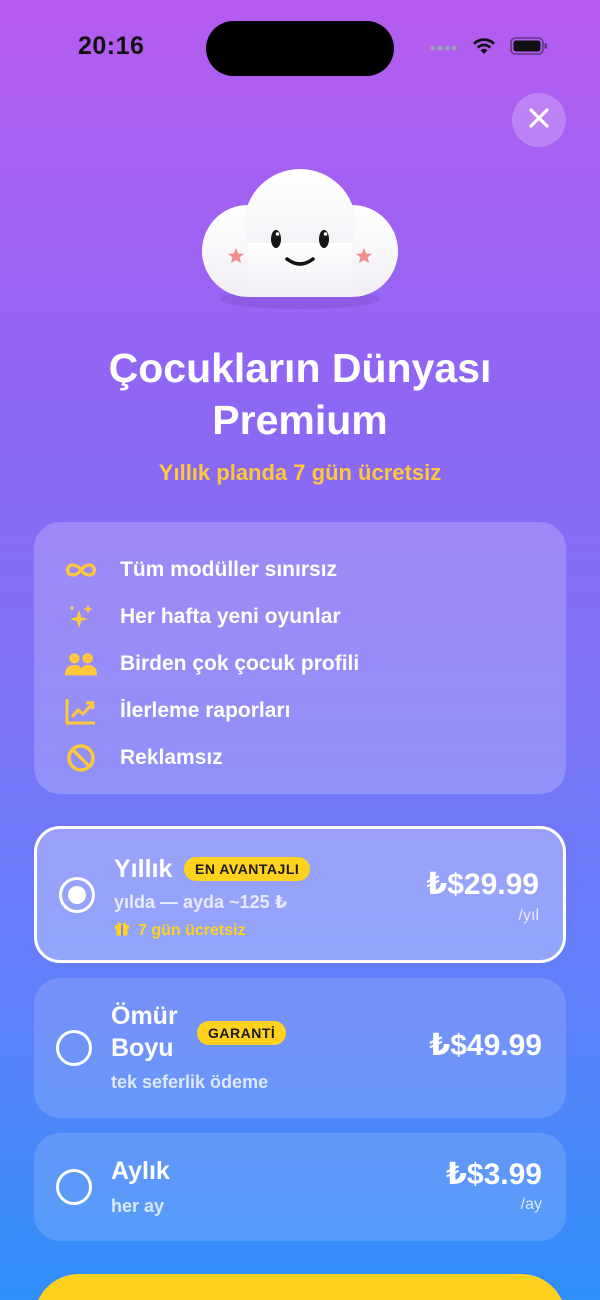 Image resolution: width=600 pixels, height=1300 pixels. What do you see at coordinates (300, 237) in the screenshot?
I see `cloud-mascot` at bounding box center [300, 237].